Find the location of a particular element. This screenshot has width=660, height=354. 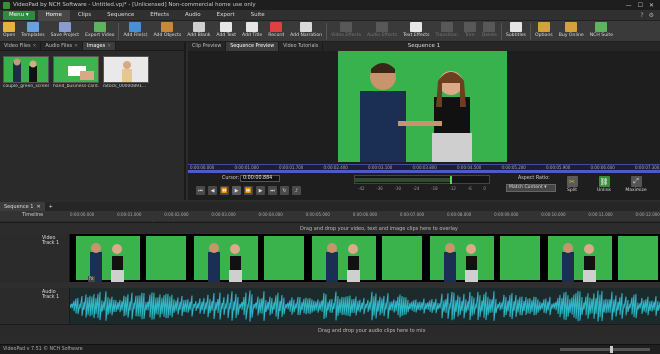

add-blank-button: Add Blank is located at coordinates (198, 31).